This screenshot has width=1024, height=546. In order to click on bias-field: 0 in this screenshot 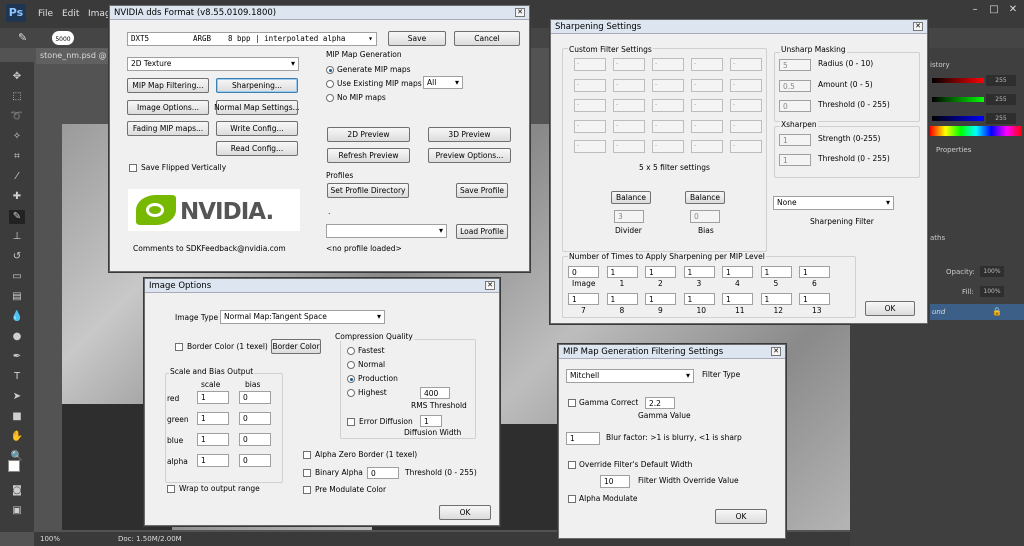, I will do `click(705, 216)`.